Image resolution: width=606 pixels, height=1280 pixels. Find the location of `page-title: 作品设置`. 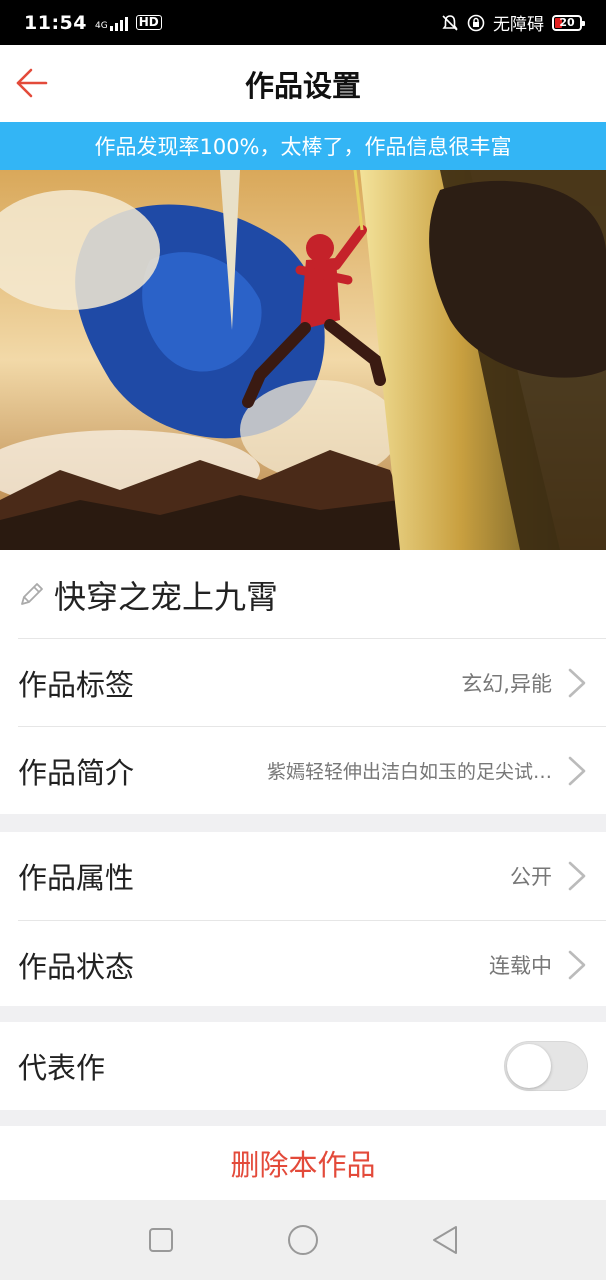

page-title: 作品设置 is located at coordinates (302, 85).